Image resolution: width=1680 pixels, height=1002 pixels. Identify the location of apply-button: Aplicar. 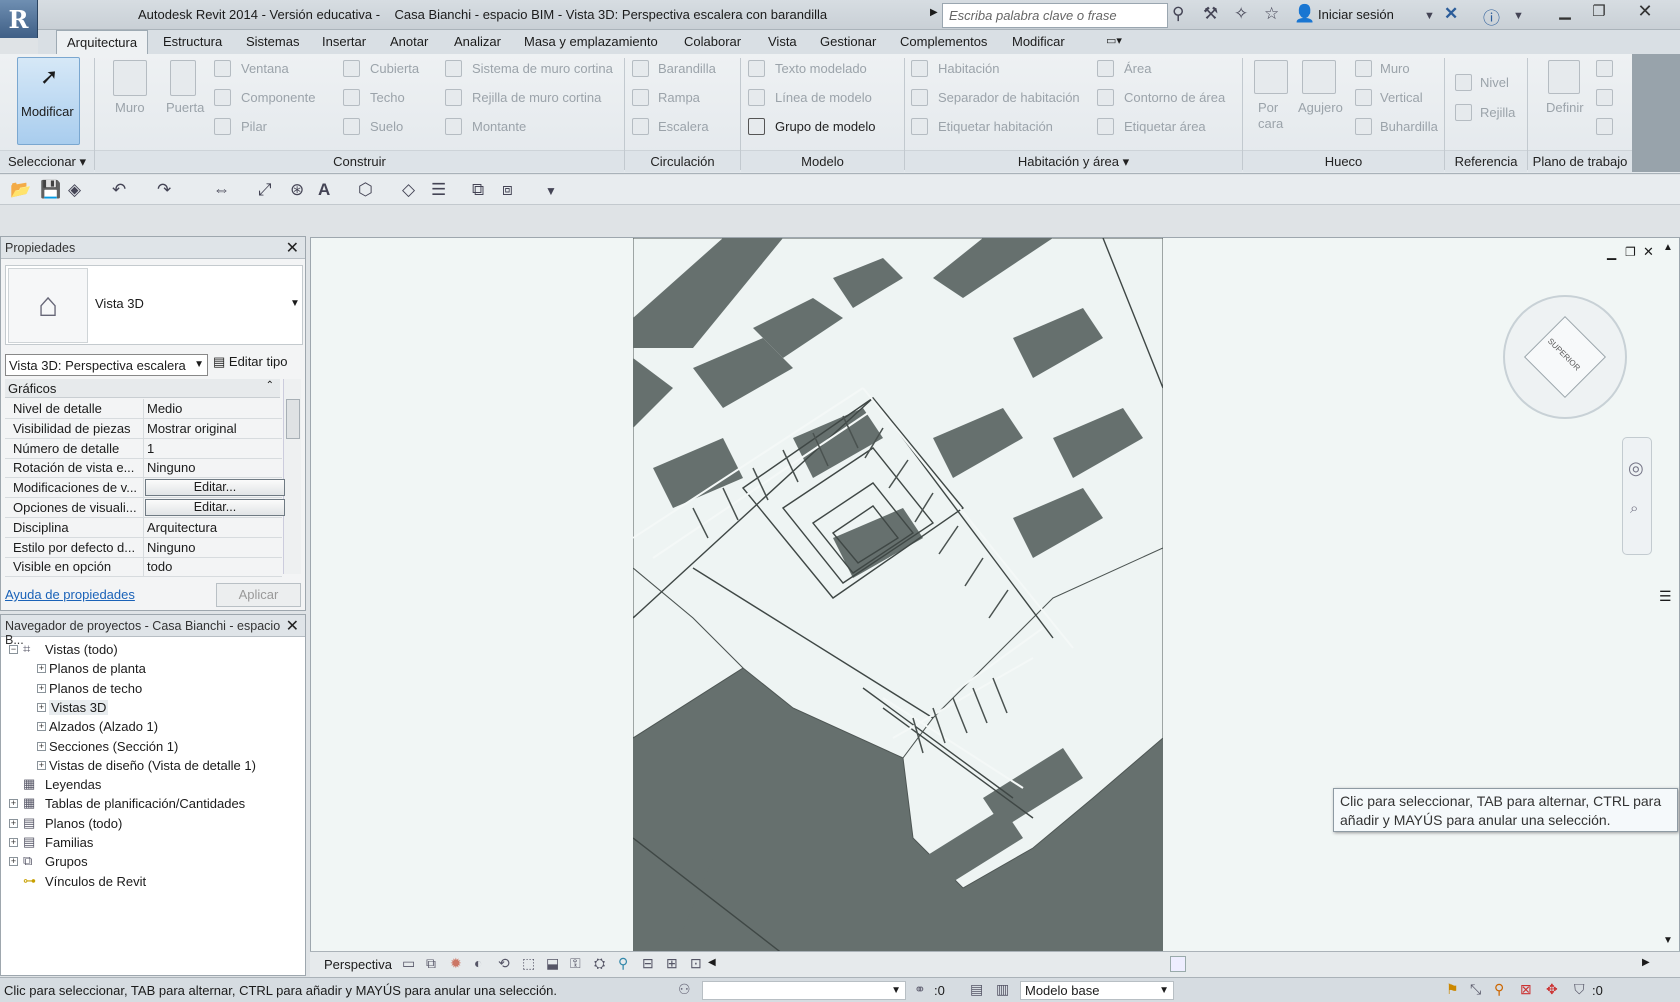
(258, 595).